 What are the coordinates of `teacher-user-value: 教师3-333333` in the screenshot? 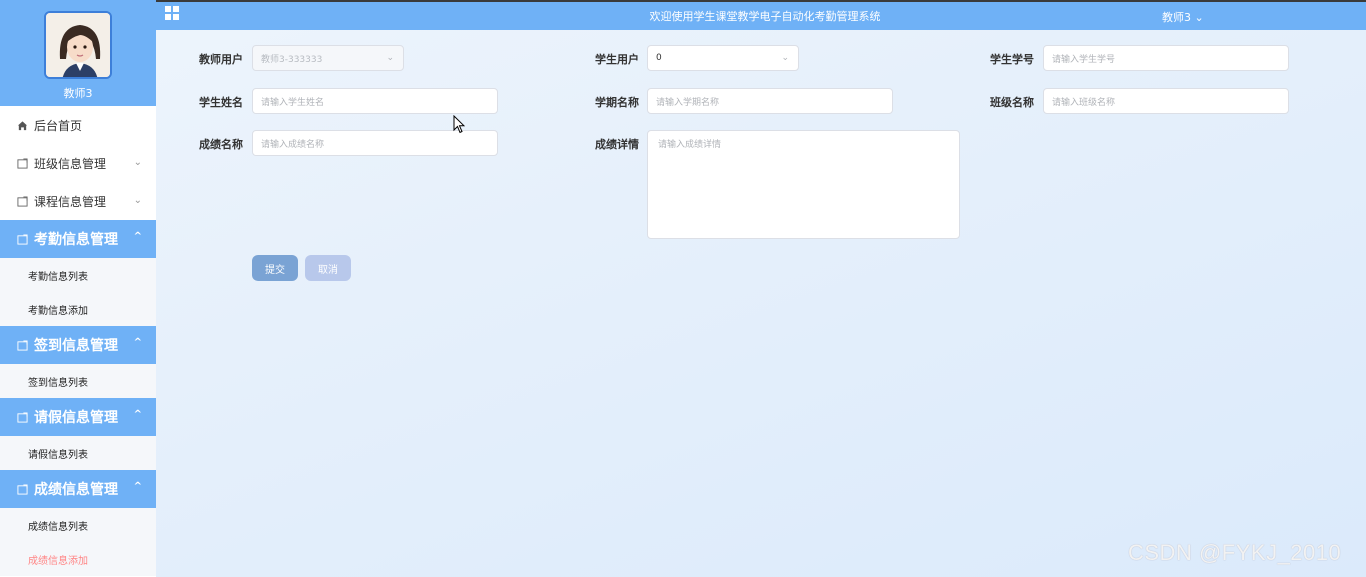 It's located at (292, 59).